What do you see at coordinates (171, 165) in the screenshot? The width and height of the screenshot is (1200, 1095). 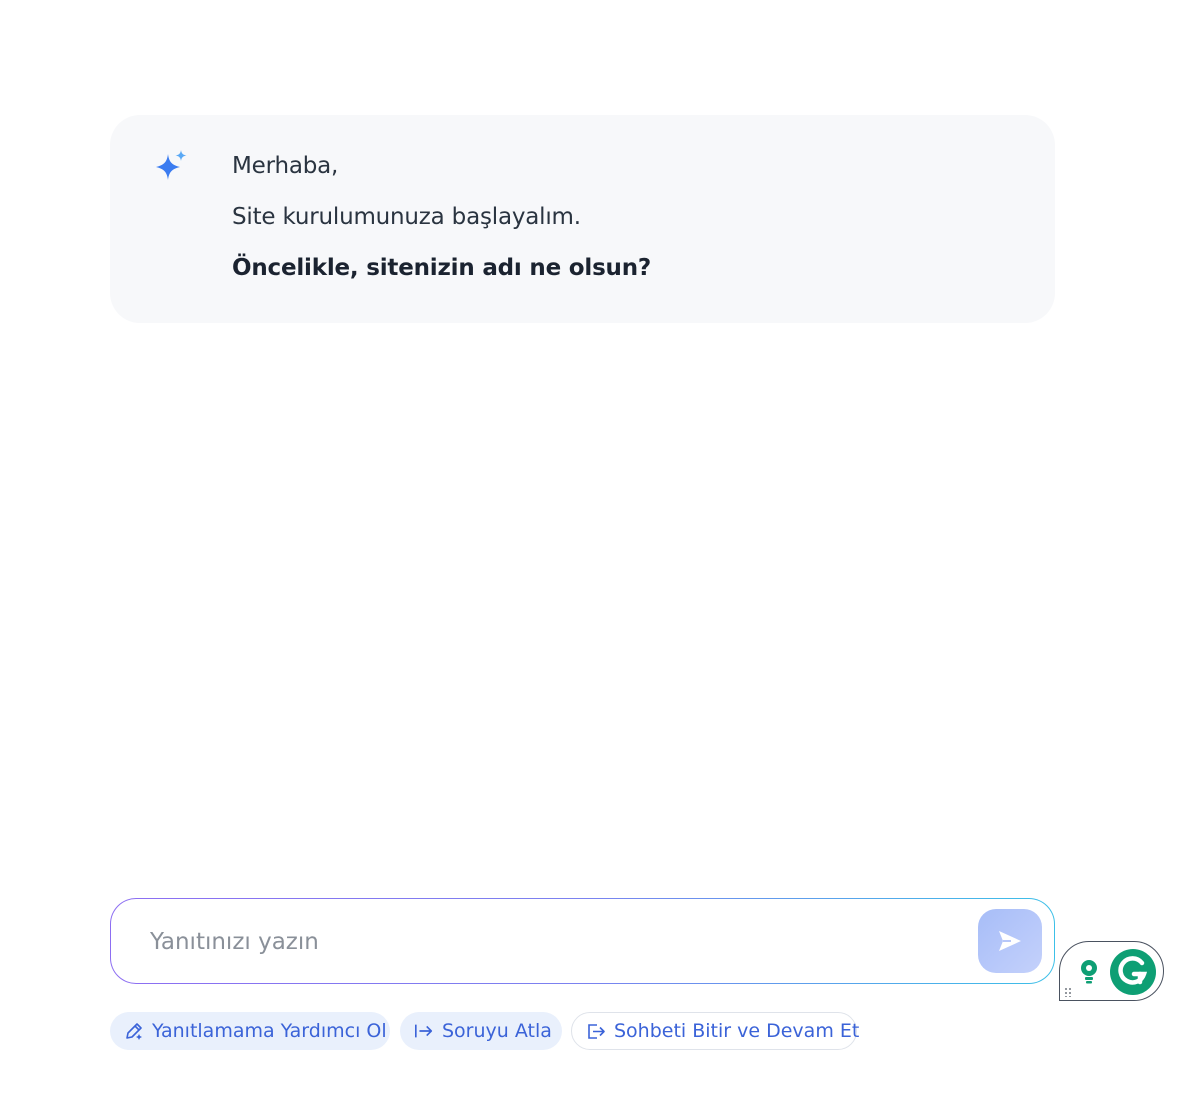 I see `sparkle-icon` at bounding box center [171, 165].